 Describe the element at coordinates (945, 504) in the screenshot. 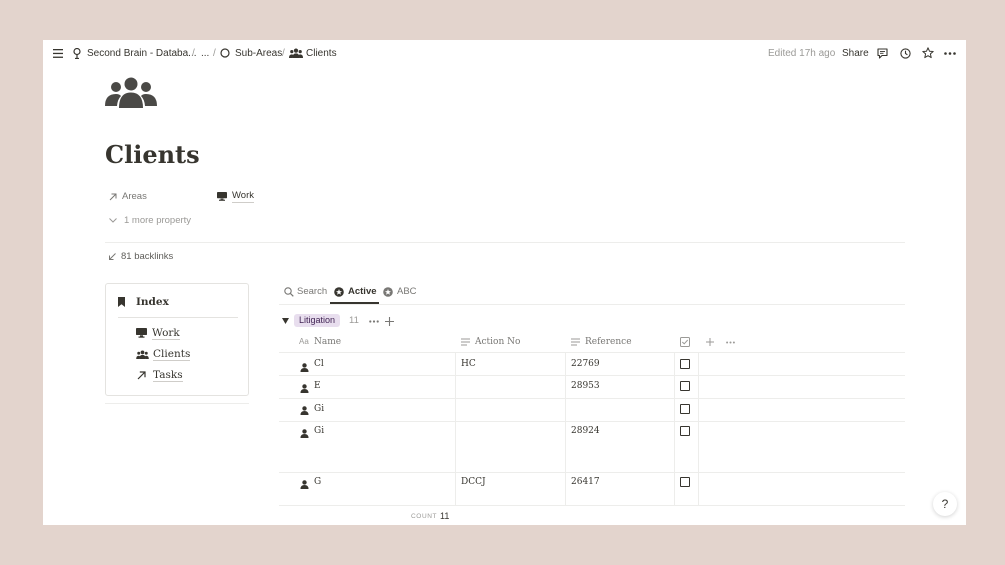

I see `help-button: ?` at that location.